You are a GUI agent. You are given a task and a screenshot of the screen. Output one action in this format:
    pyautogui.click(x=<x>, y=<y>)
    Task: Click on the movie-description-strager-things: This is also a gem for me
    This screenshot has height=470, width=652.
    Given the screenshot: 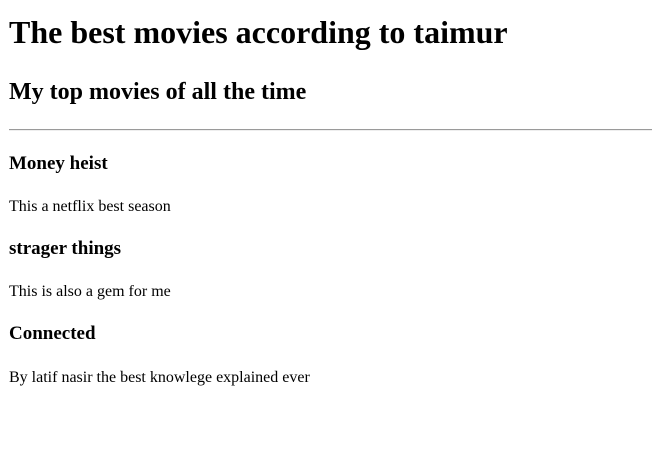 What is the action you would take?
    pyautogui.click(x=90, y=291)
    